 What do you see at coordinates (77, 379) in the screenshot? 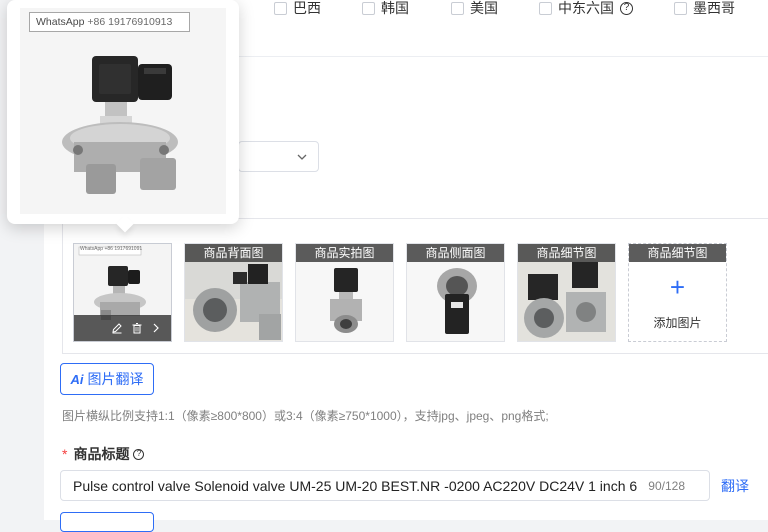
I see `ai-badge-icon: Ai` at bounding box center [77, 379].